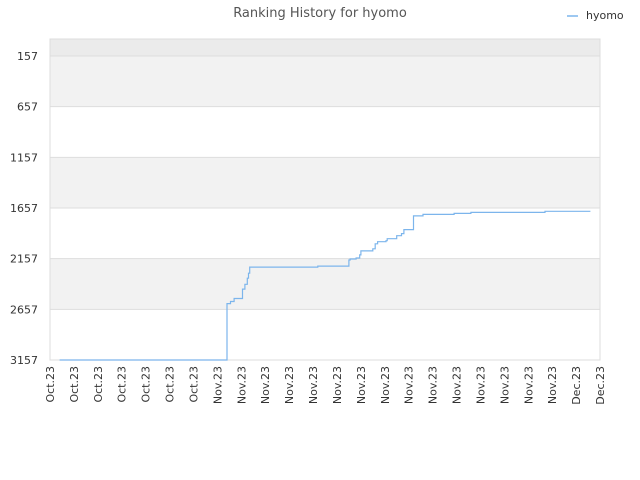 Image resolution: width=640 pixels, height=480 pixels. Describe the element at coordinates (24, 360) in the screenshot. I see `y-tick-label: 3157` at that location.